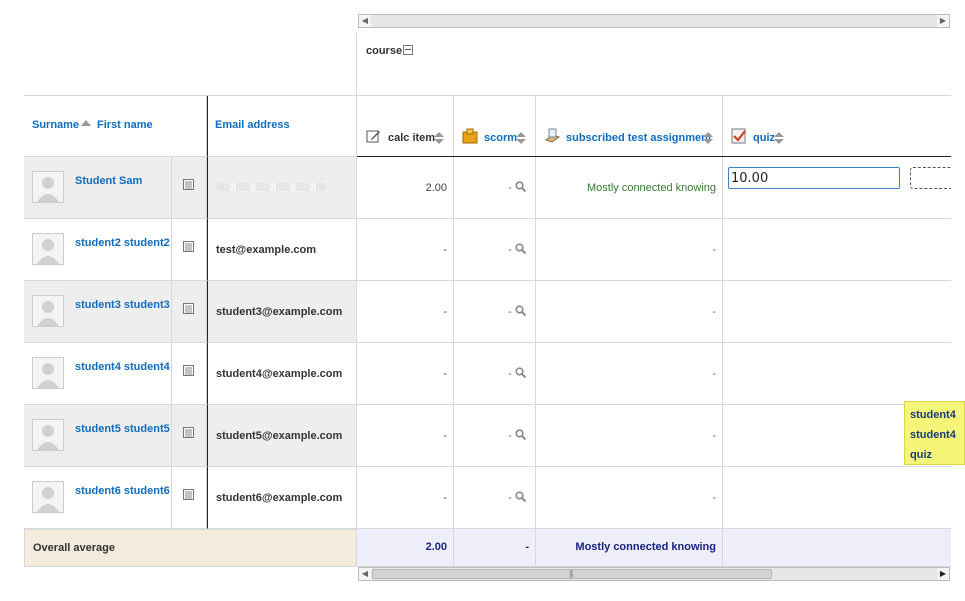 The height and width of the screenshot is (601, 965). I want to click on email-sort-link: Email address, so click(252, 125).